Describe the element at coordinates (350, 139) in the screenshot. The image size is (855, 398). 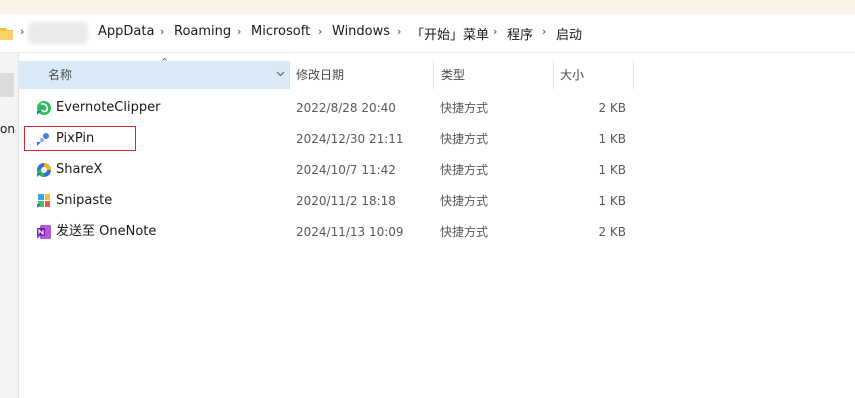
I see `file-modified: 2024/12/30 21:11` at that location.